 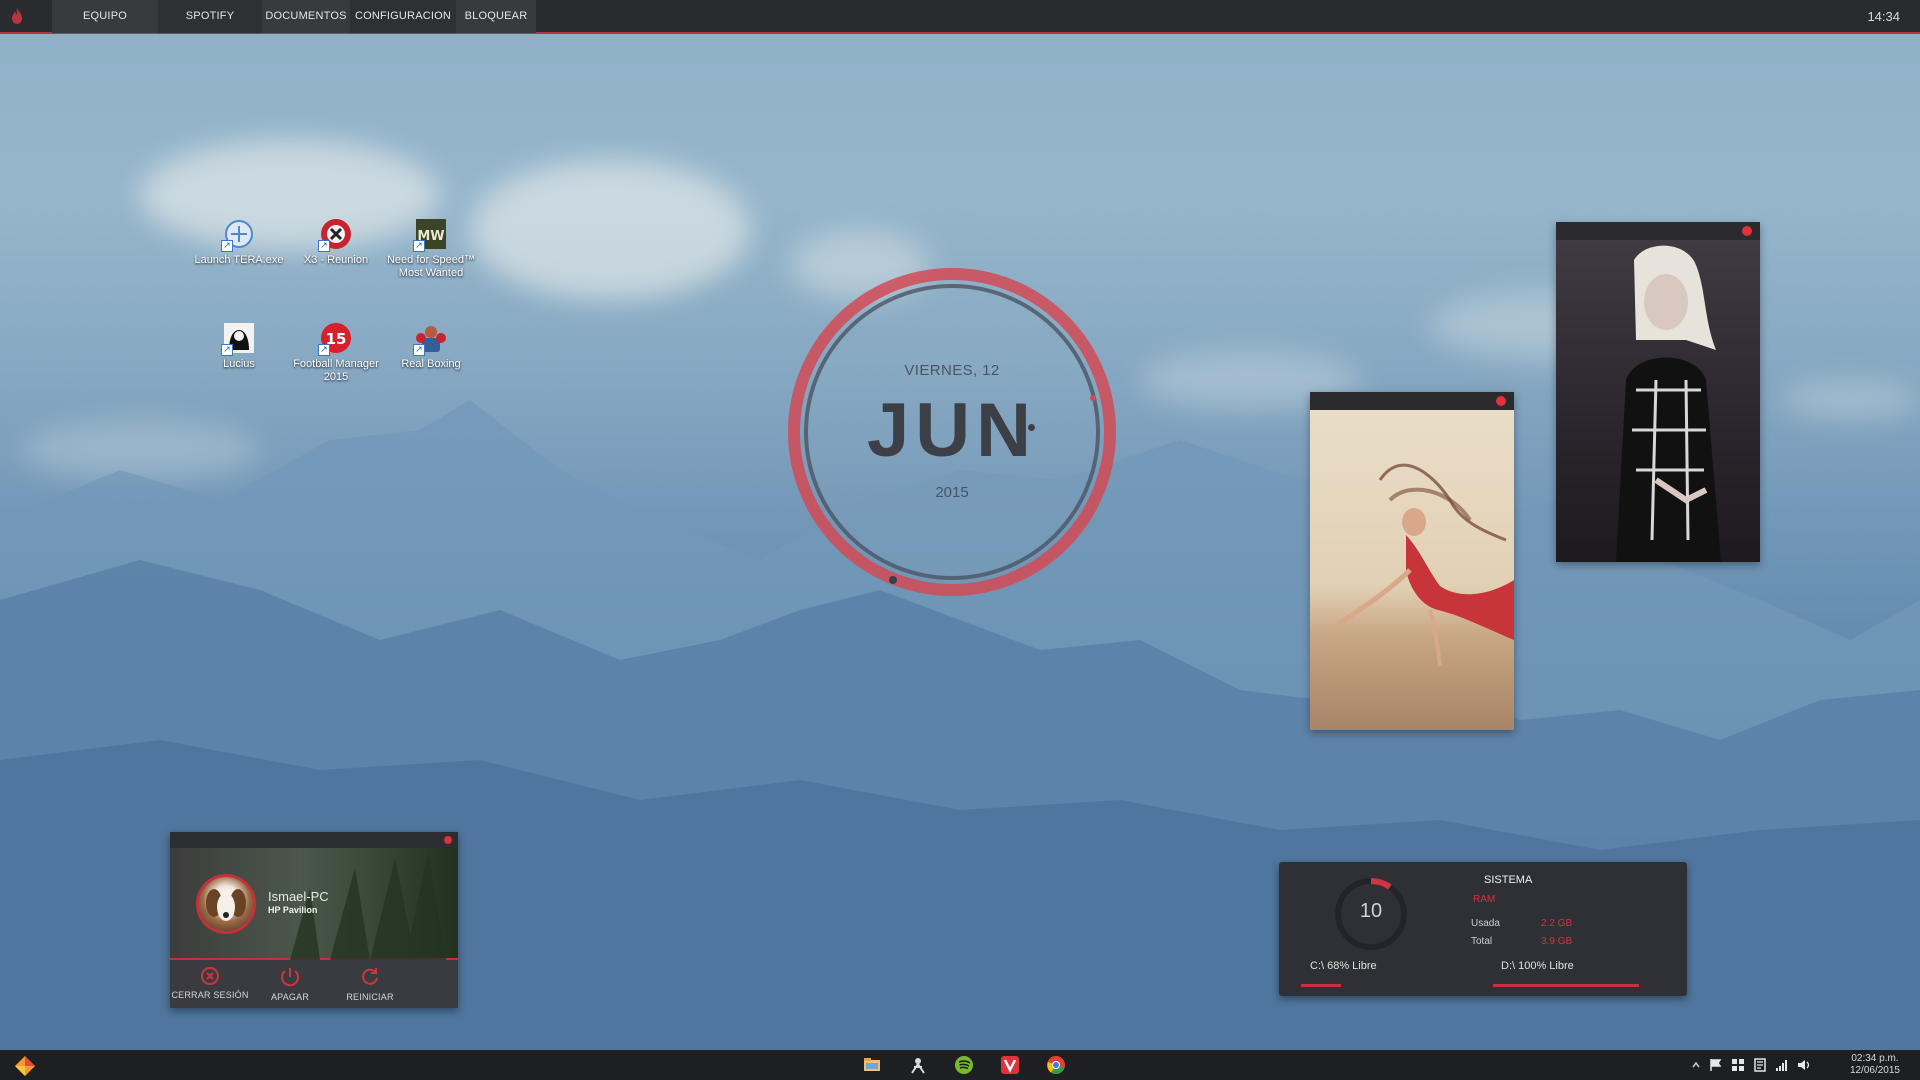 I want to click on desktop-icon-lucius: ↗ Lucius, so click(x=239, y=345).